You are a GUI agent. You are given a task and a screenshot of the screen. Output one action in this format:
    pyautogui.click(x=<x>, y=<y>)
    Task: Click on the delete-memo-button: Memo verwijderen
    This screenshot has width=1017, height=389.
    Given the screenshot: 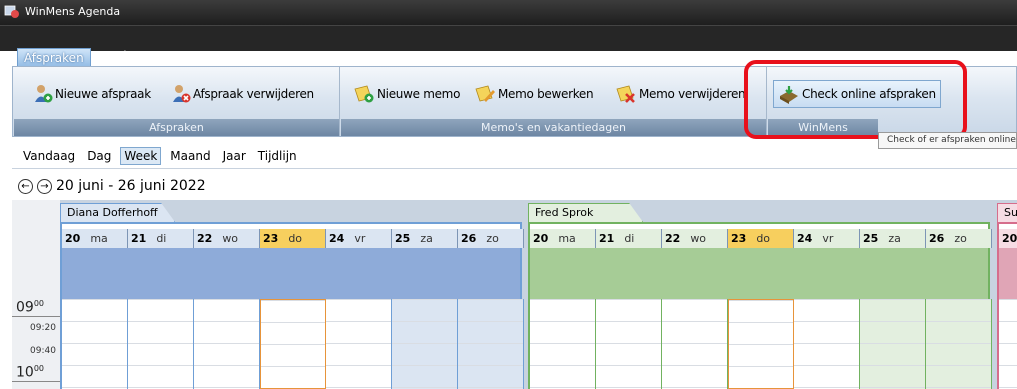 What is the action you would take?
    pyautogui.click(x=680, y=94)
    